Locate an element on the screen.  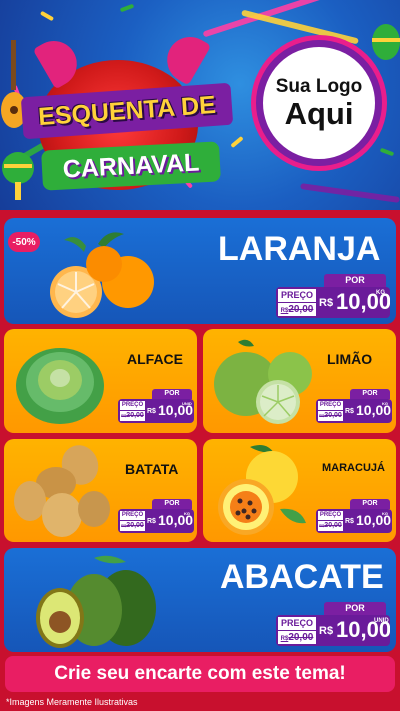
price-tag-batata: POR PREÇO R$20,00 R$ 10,00 KG is located at coordinates (156, 517).